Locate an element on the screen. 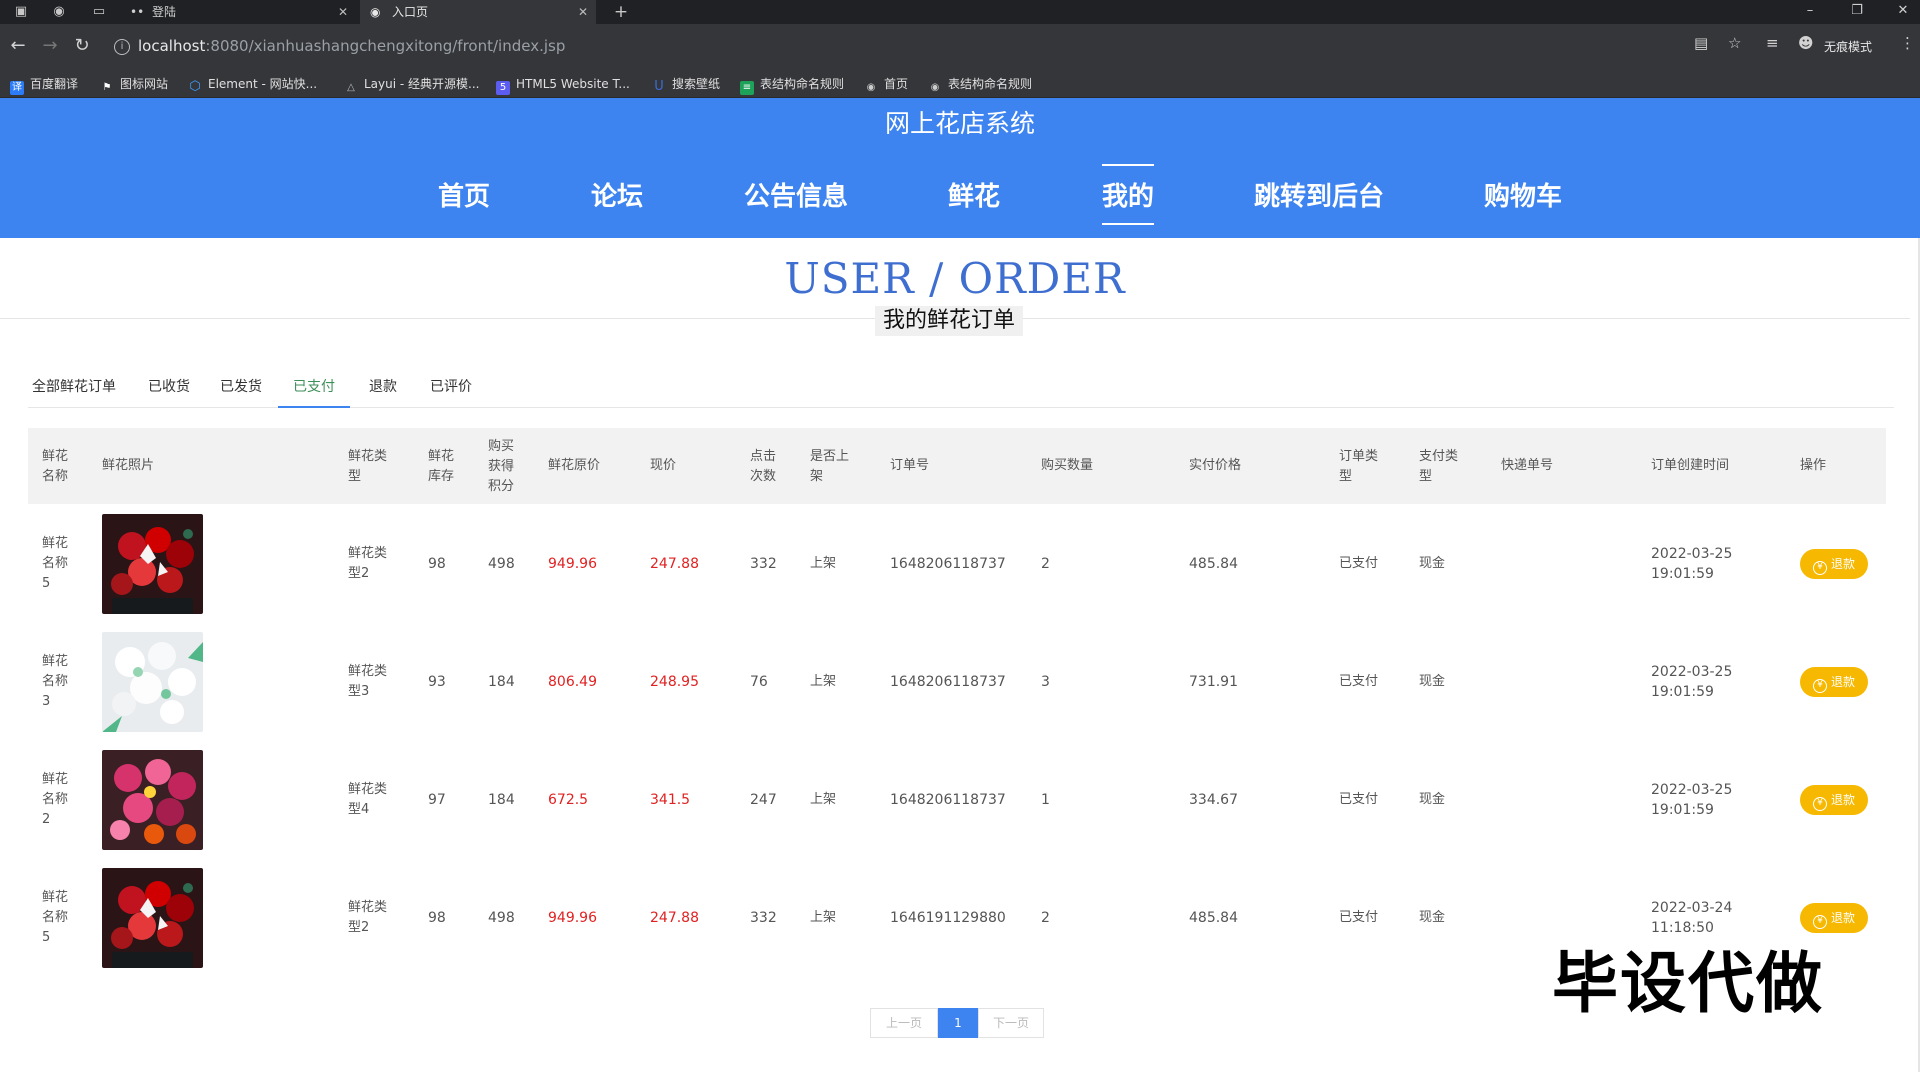  bookmark-item: ⚑ 图标网站 is located at coordinates (134, 84).